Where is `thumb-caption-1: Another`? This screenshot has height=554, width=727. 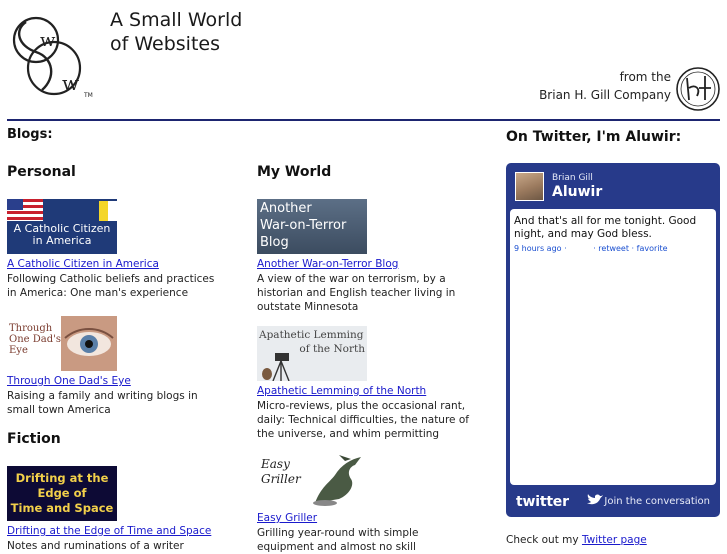 thumb-caption-1: Another is located at coordinates (286, 208).